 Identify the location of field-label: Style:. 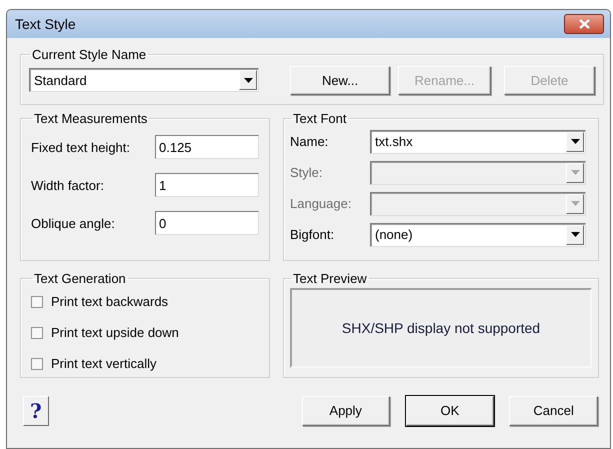
(307, 172).